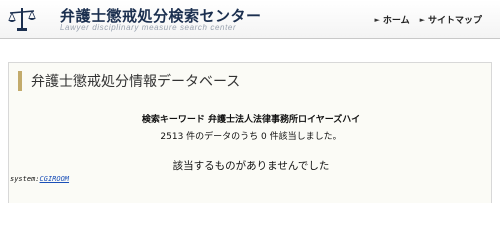 The height and width of the screenshot is (240, 500). What do you see at coordinates (25, 179) in the screenshot?
I see `system-label: system:` at bounding box center [25, 179].